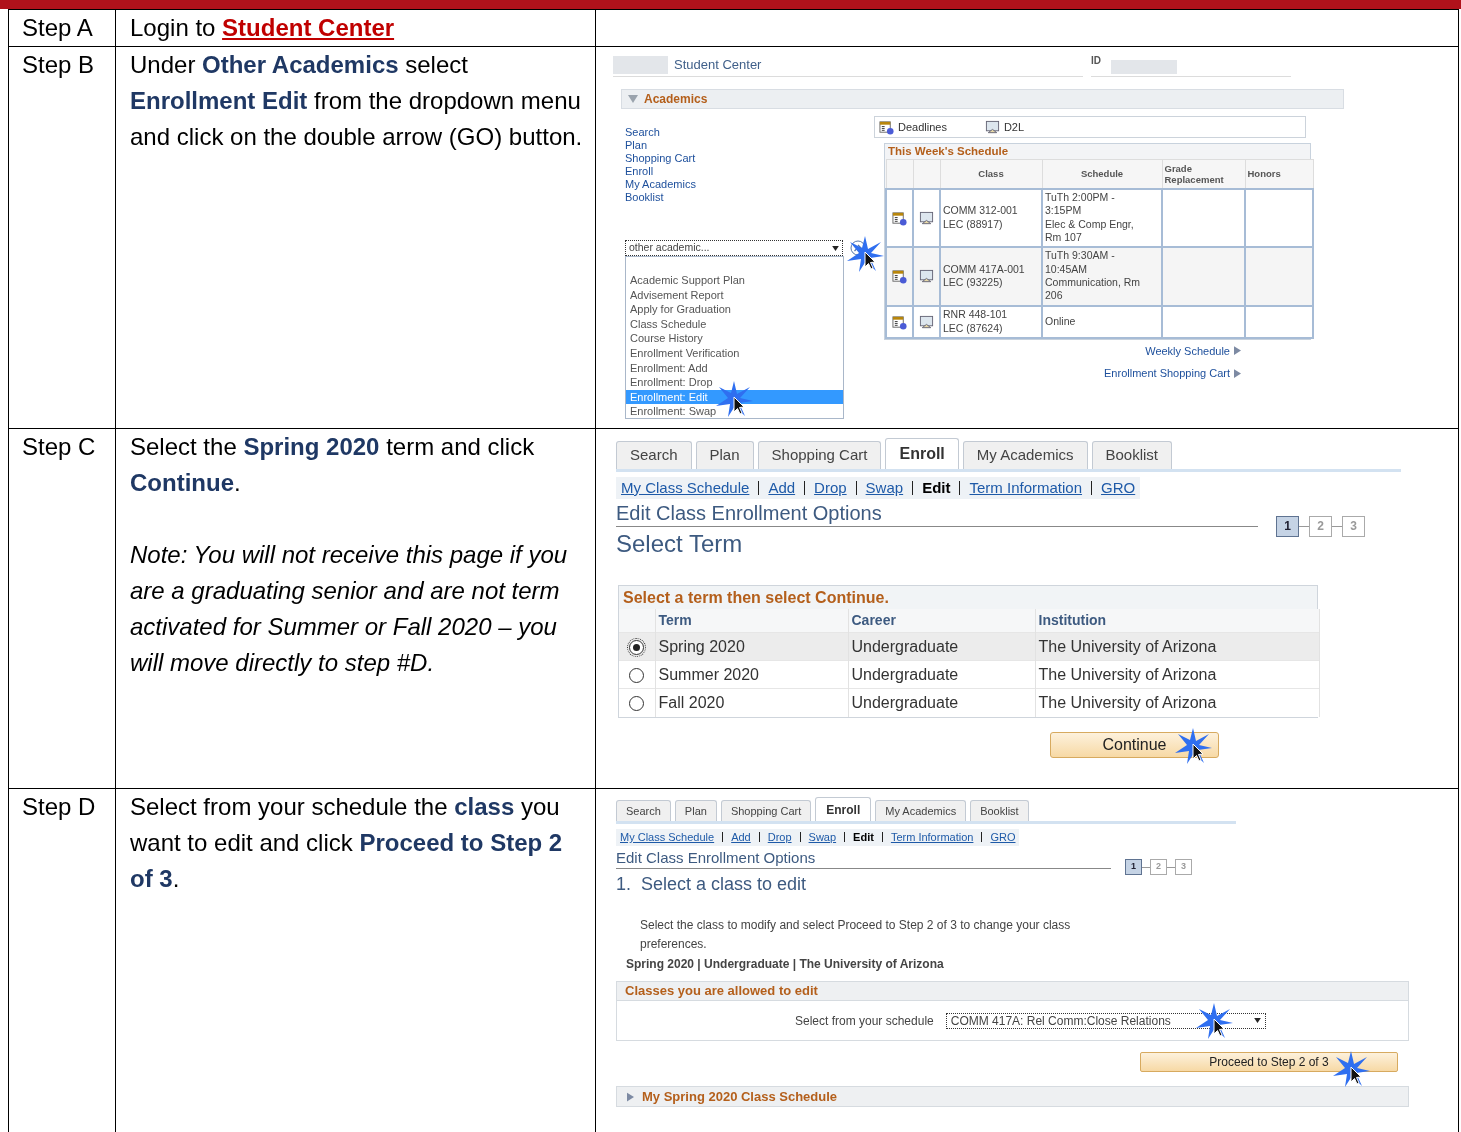 Image resolution: width=1461 pixels, height=1132 pixels. Describe the element at coordinates (734, 411) in the screenshot. I see `dropdown-option: Enrollment: Swap` at that location.